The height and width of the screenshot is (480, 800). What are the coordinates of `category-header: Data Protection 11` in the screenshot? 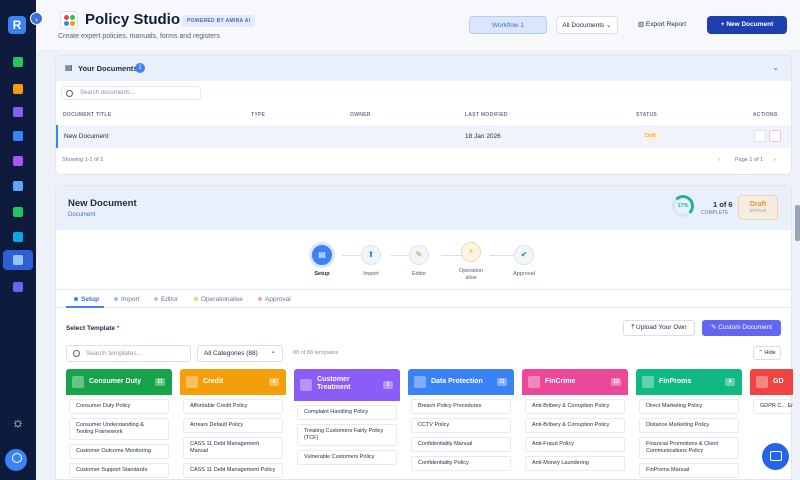 It's located at (461, 382).